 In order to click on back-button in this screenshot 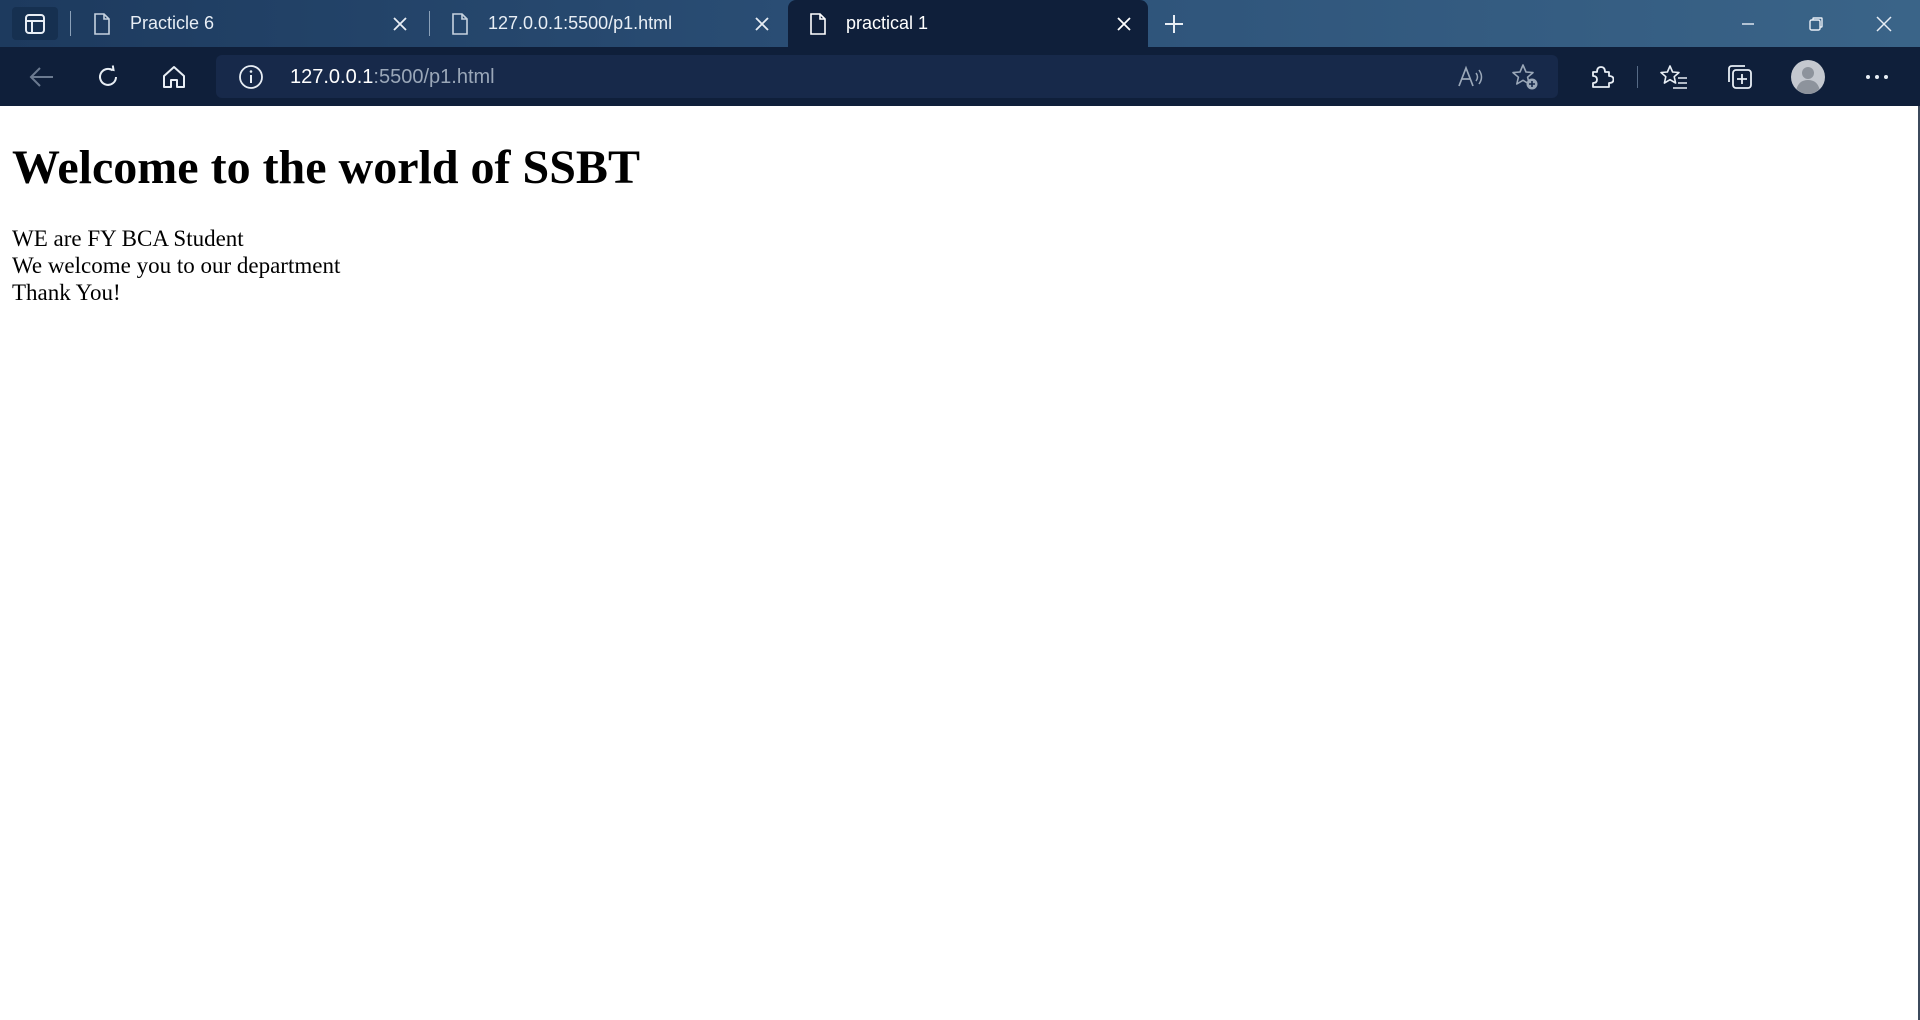, I will do `click(42, 77)`.